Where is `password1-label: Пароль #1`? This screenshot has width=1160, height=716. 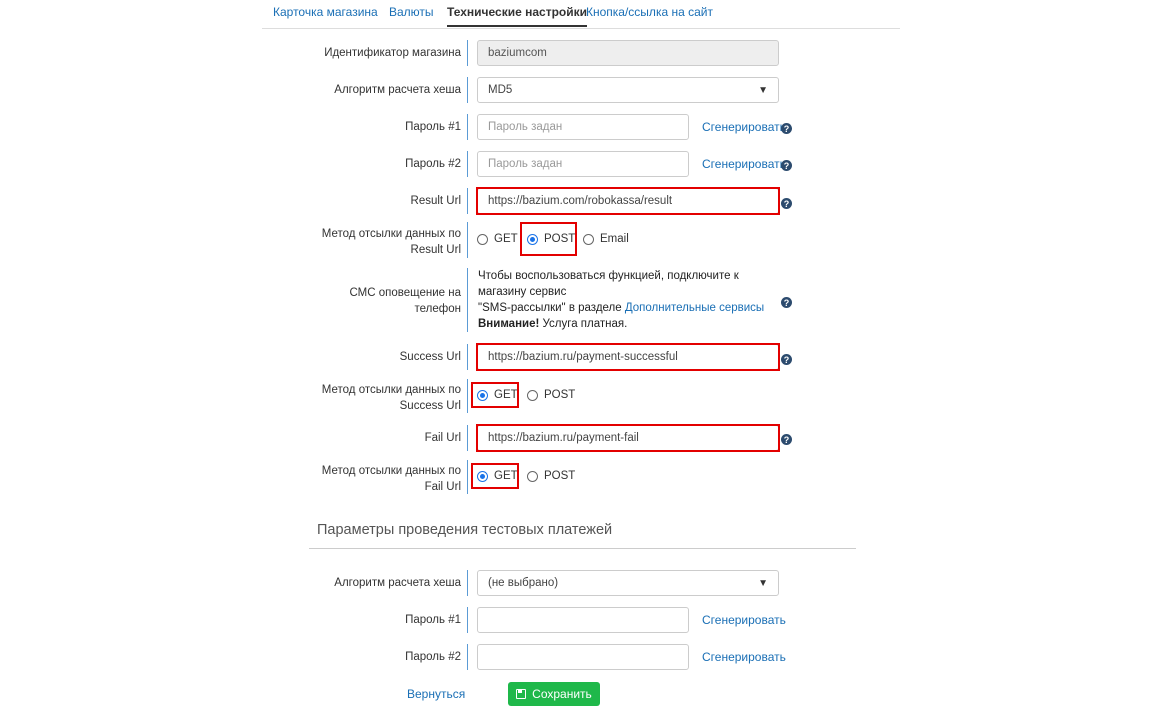
password1-label: Пароль #1 is located at coordinates (433, 127).